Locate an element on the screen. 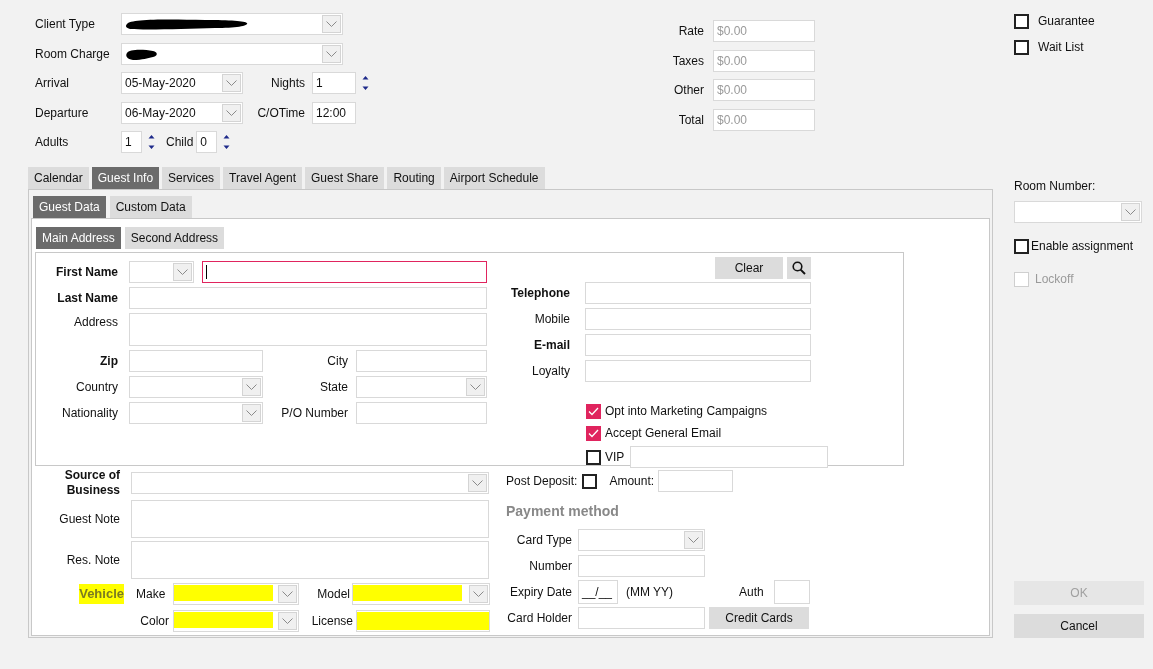 Image resolution: width=1153 pixels, height=669 pixels. tab: Guest Info is located at coordinates (125, 178).